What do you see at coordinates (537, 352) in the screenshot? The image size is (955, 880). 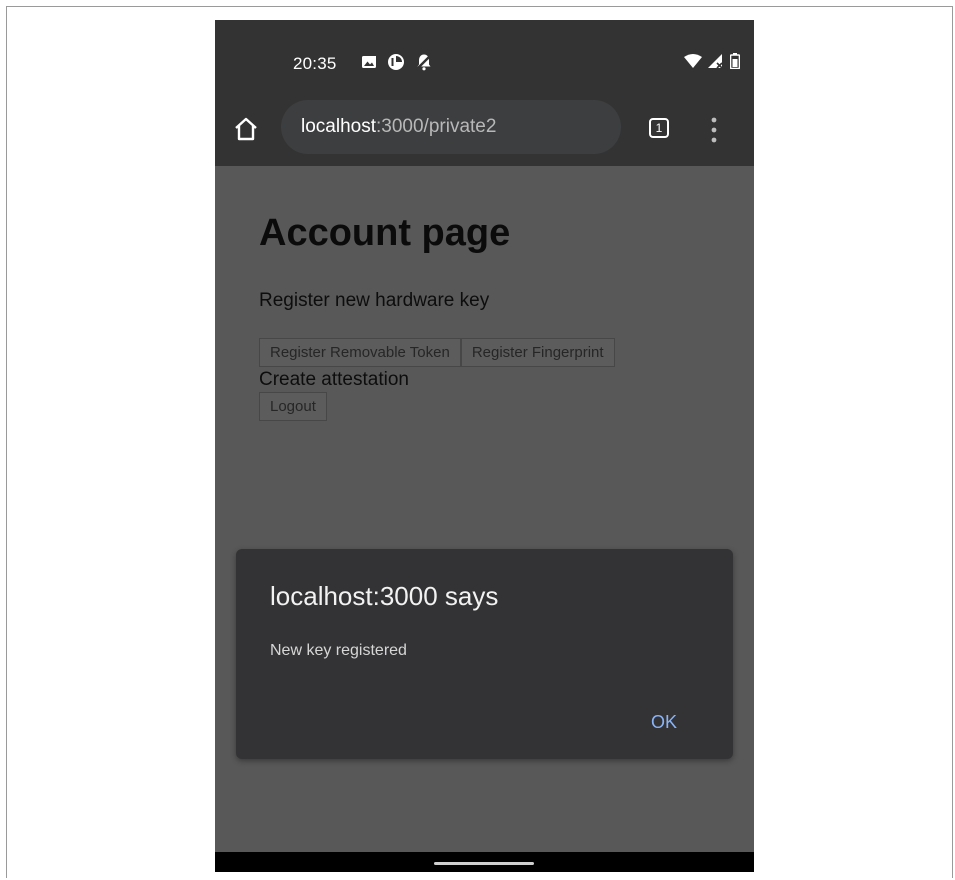 I see `register-fingerprint-button: Register Fingerprint` at bounding box center [537, 352].